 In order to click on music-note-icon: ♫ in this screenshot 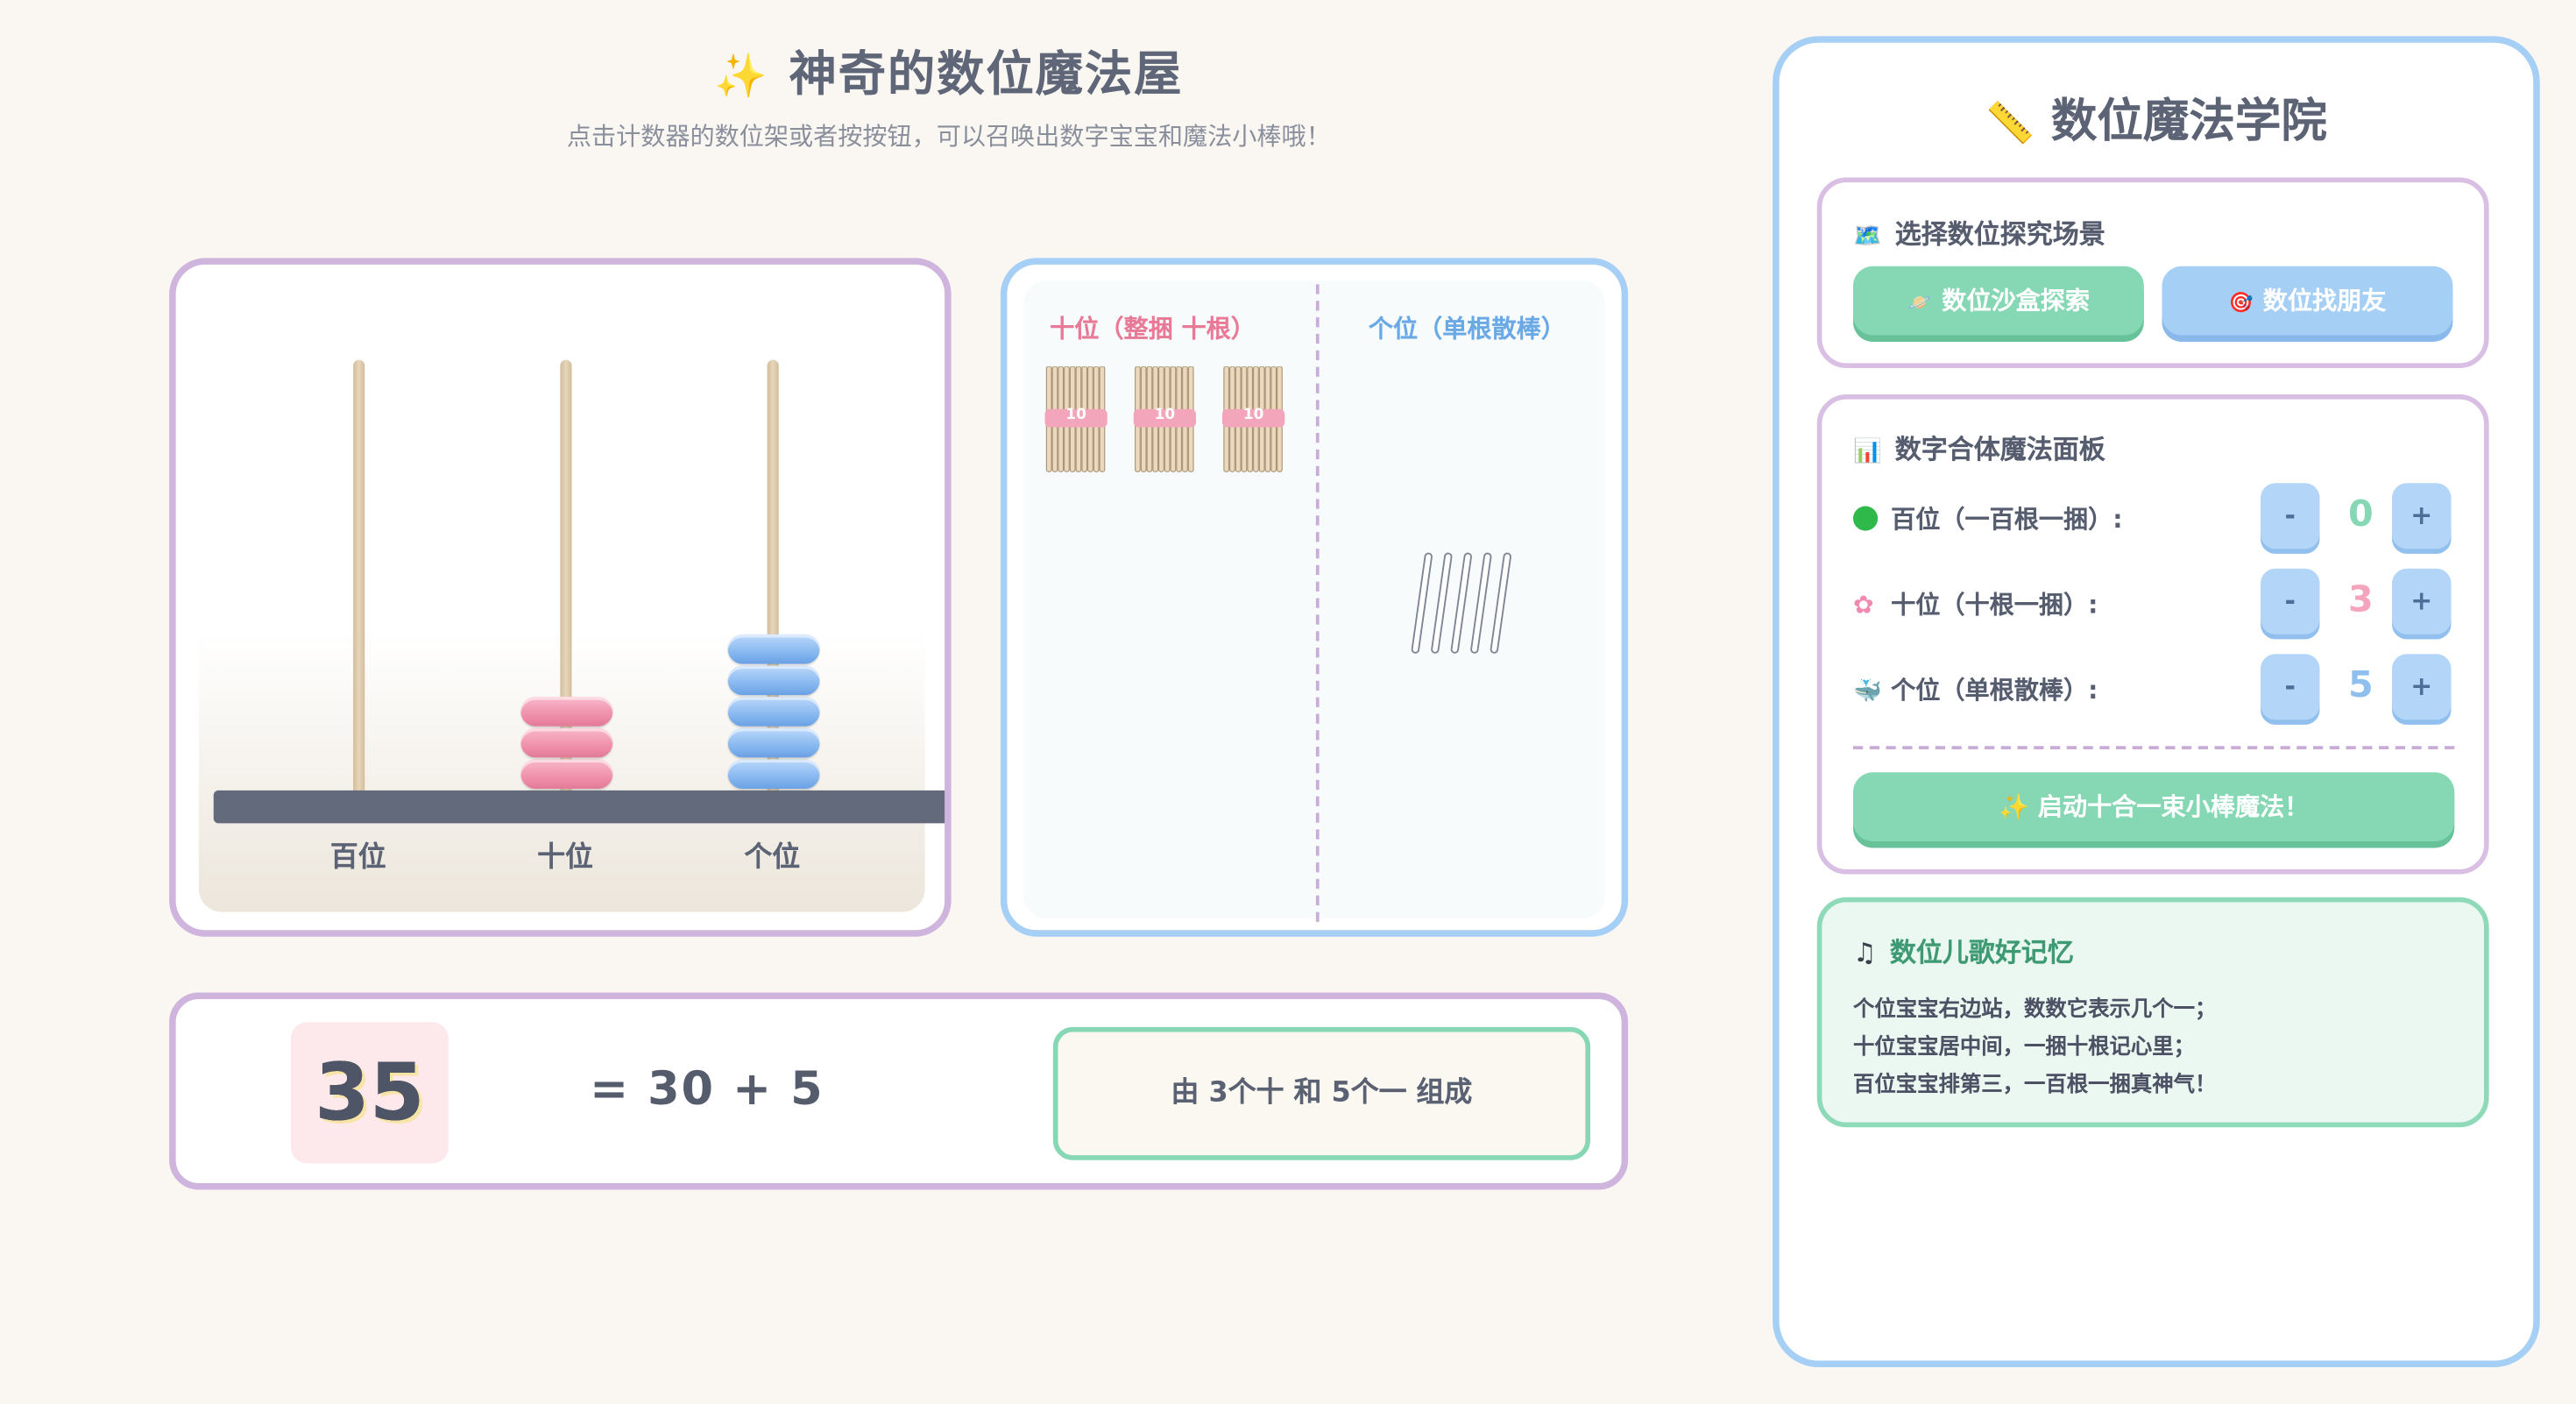, I will do `click(1865, 952)`.